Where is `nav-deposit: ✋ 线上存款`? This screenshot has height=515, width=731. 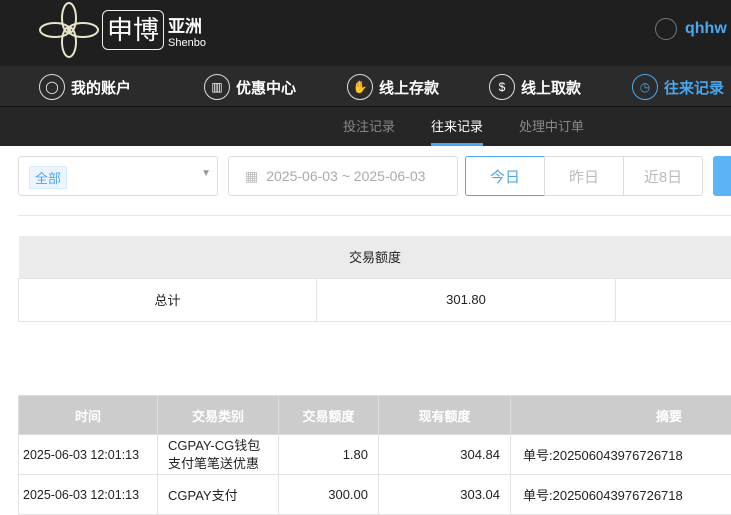 nav-deposit: ✋ 线上存款 is located at coordinates (393, 87).